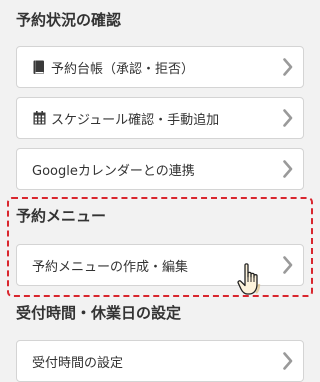 The height and width of the screenshot is (382, 320). I want to click on calendar-icon, so click(39, 118).